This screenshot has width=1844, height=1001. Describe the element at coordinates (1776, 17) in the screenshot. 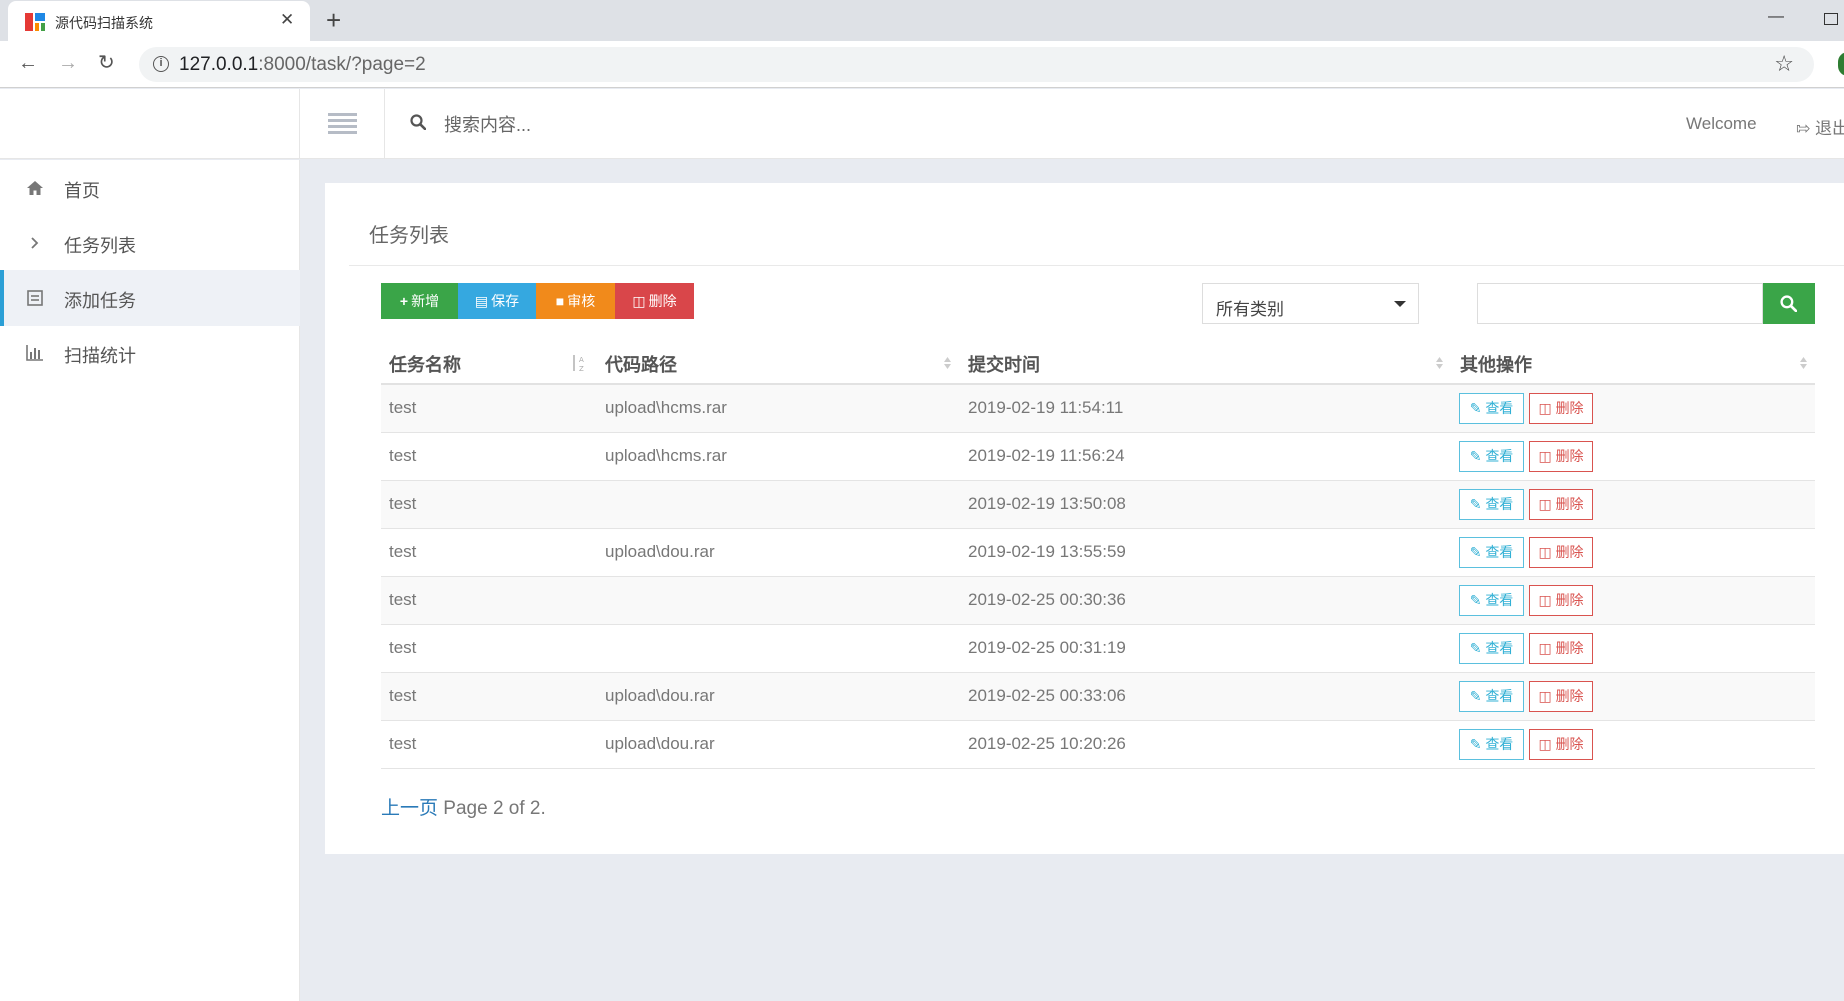

I see `window-minimize-button: —` at that location.